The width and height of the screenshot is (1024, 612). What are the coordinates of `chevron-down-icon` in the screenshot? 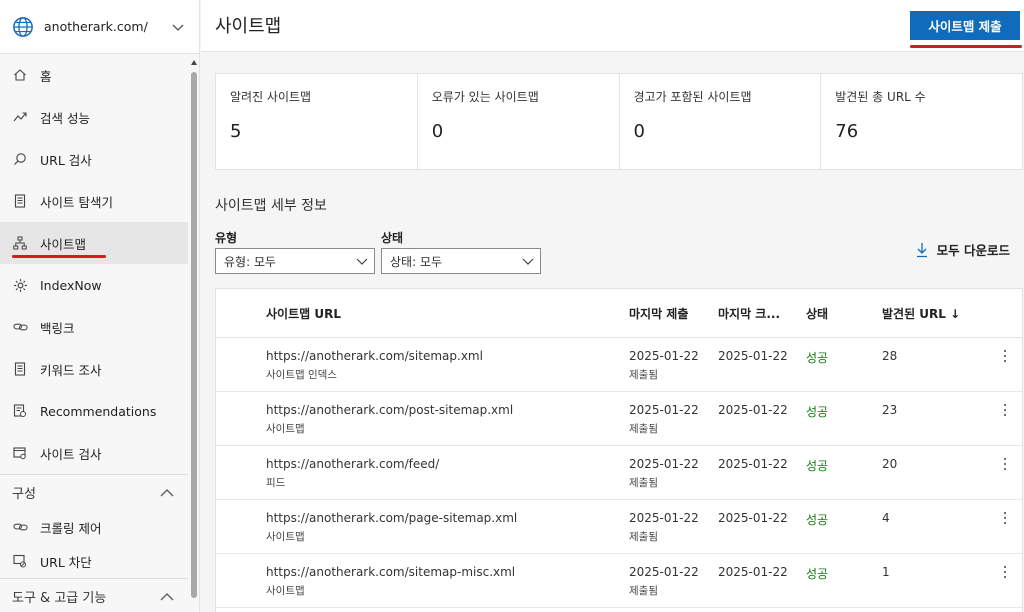 It's located at (178, 27).